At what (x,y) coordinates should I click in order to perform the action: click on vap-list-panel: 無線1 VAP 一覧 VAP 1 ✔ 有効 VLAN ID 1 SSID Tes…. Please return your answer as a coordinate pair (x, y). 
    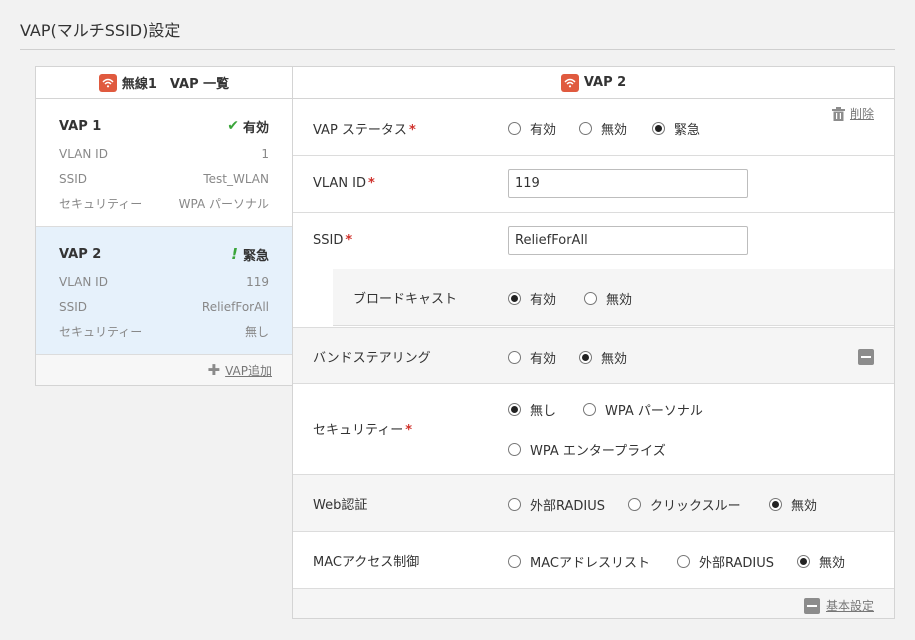
    Looking at the image, I should click on (164, 226).